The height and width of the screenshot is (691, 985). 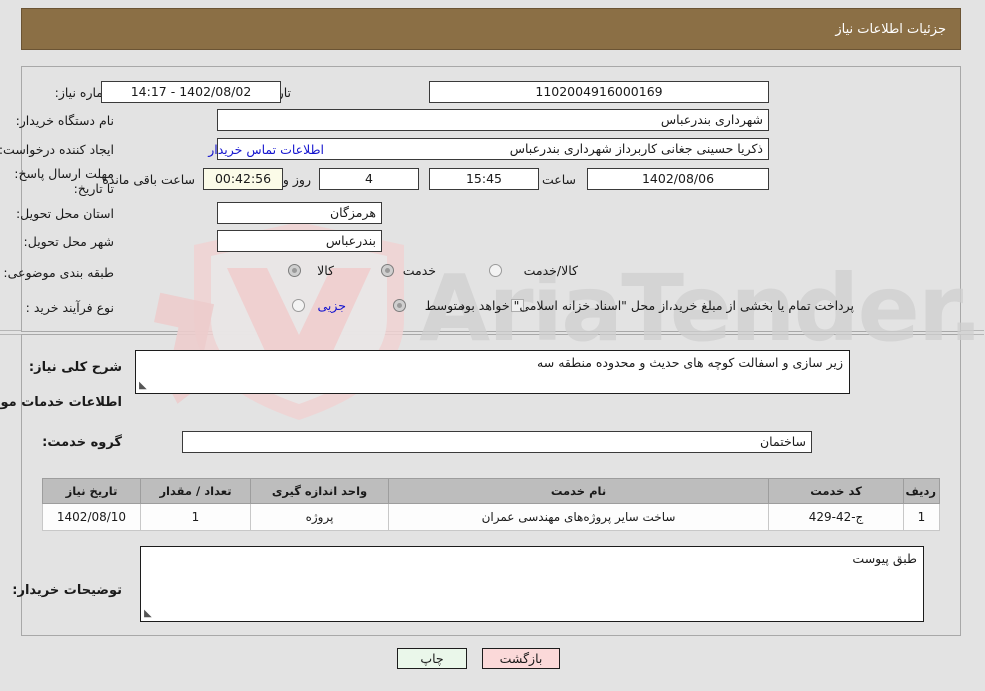 I want to click on page-title-text: جزئیات اطلاعات نیاز, so click(x=891, y=29).